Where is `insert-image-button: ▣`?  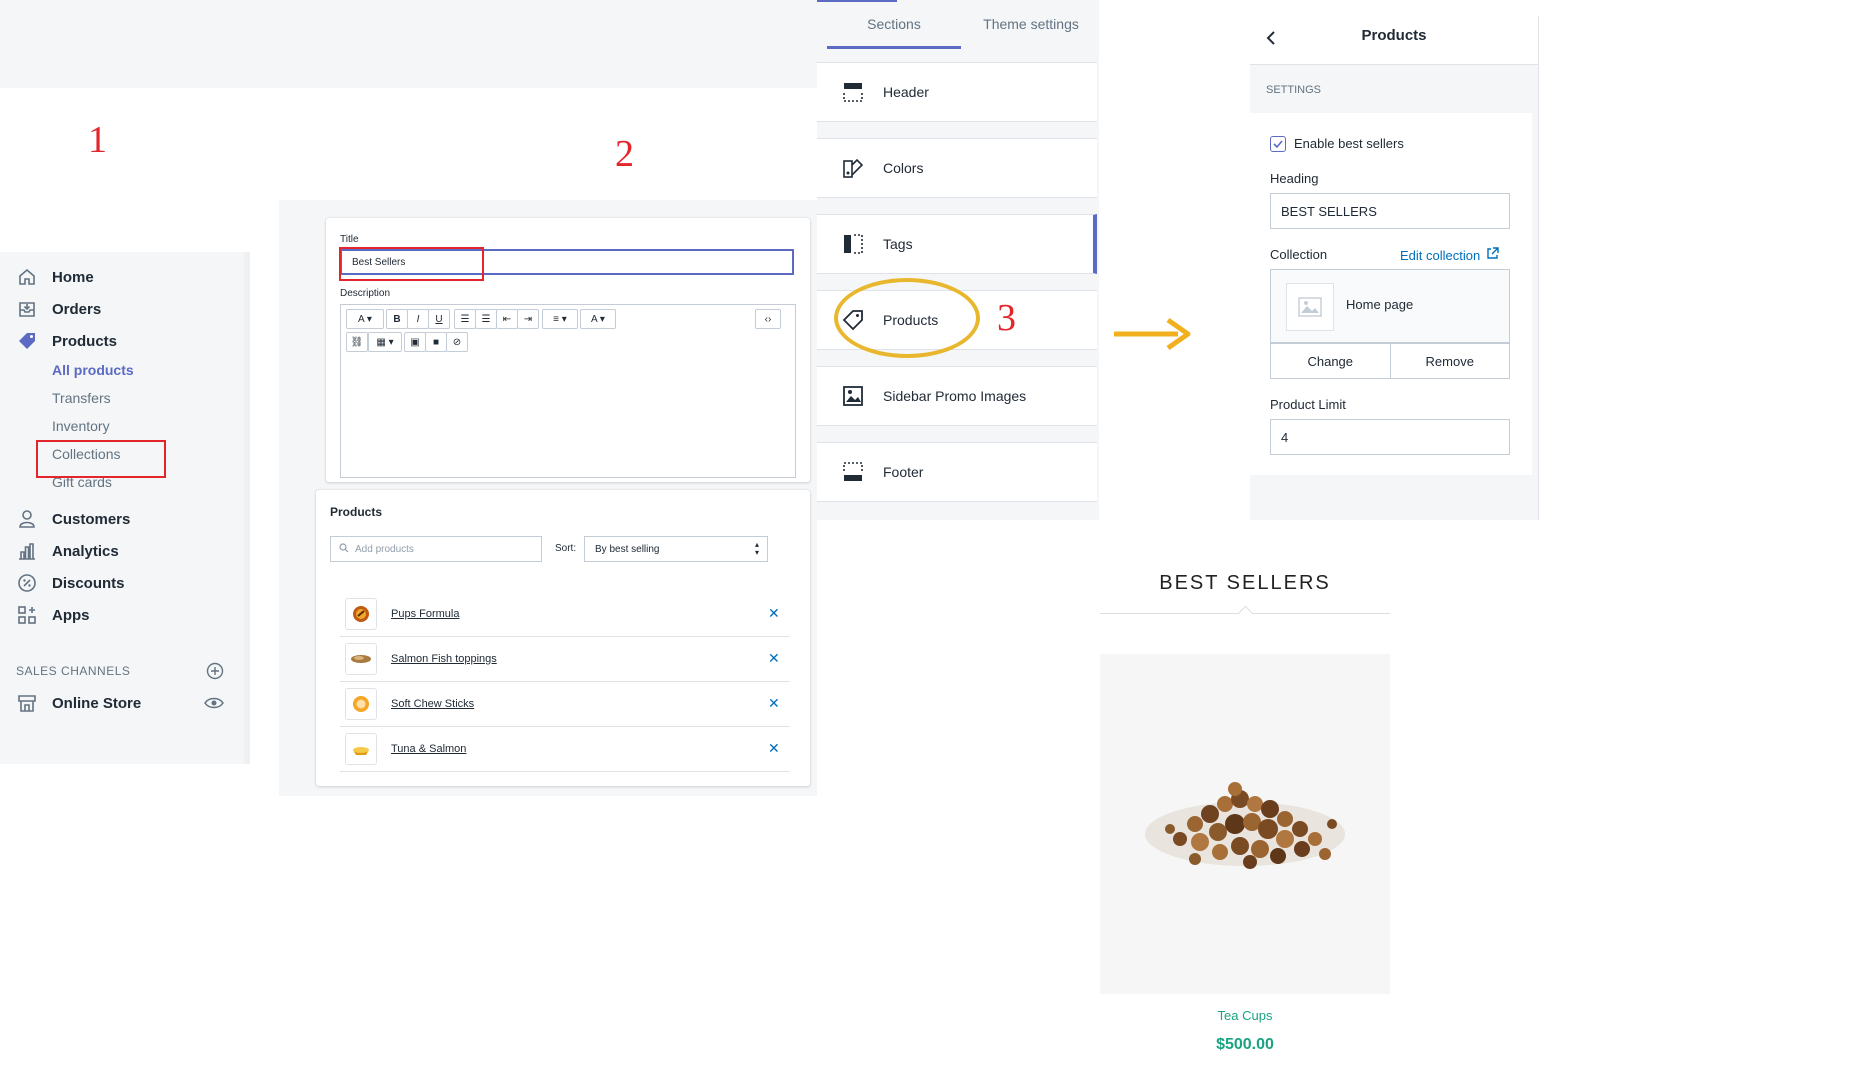 insert-image-button: ▣ is located at coordinates (415, 342).